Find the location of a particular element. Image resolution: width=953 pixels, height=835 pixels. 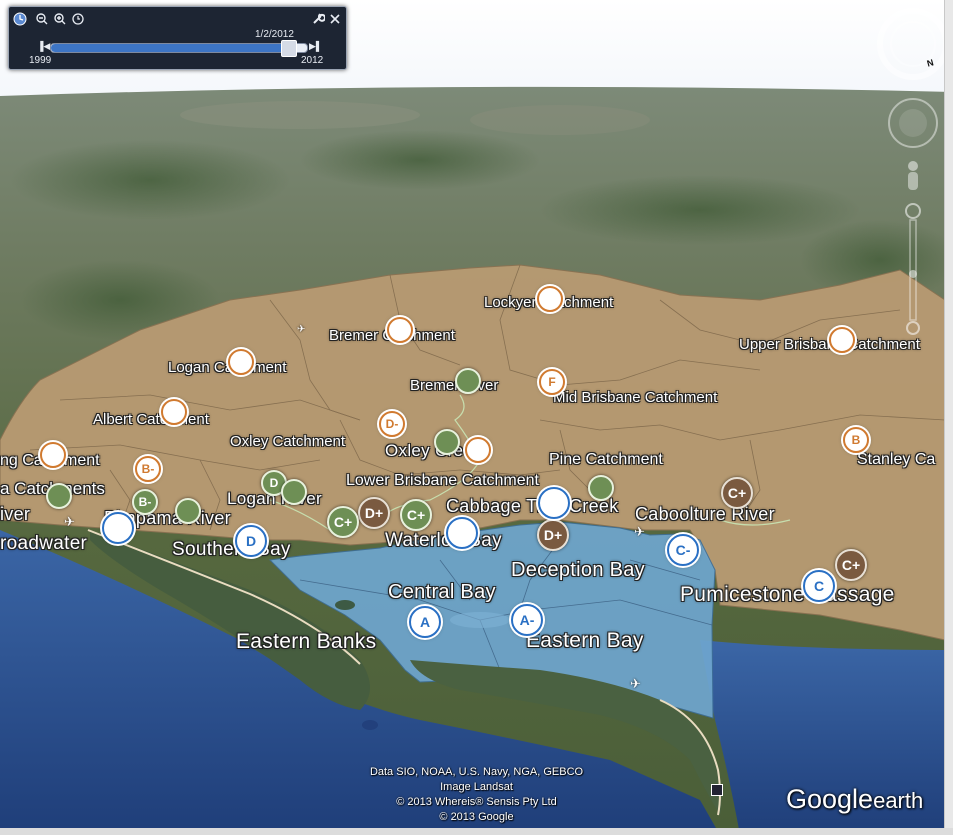

label-albert-catchment: Albert Catchment is located at coordinates (151, 419).